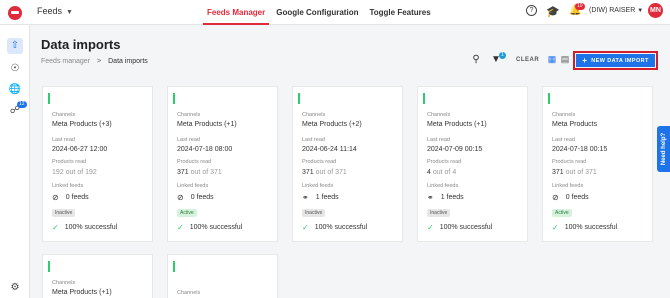  What do you see at coordinates (15, 288) in the screenshot?
I see `settings-icon: ⚙` at bounding box center [15, 288].